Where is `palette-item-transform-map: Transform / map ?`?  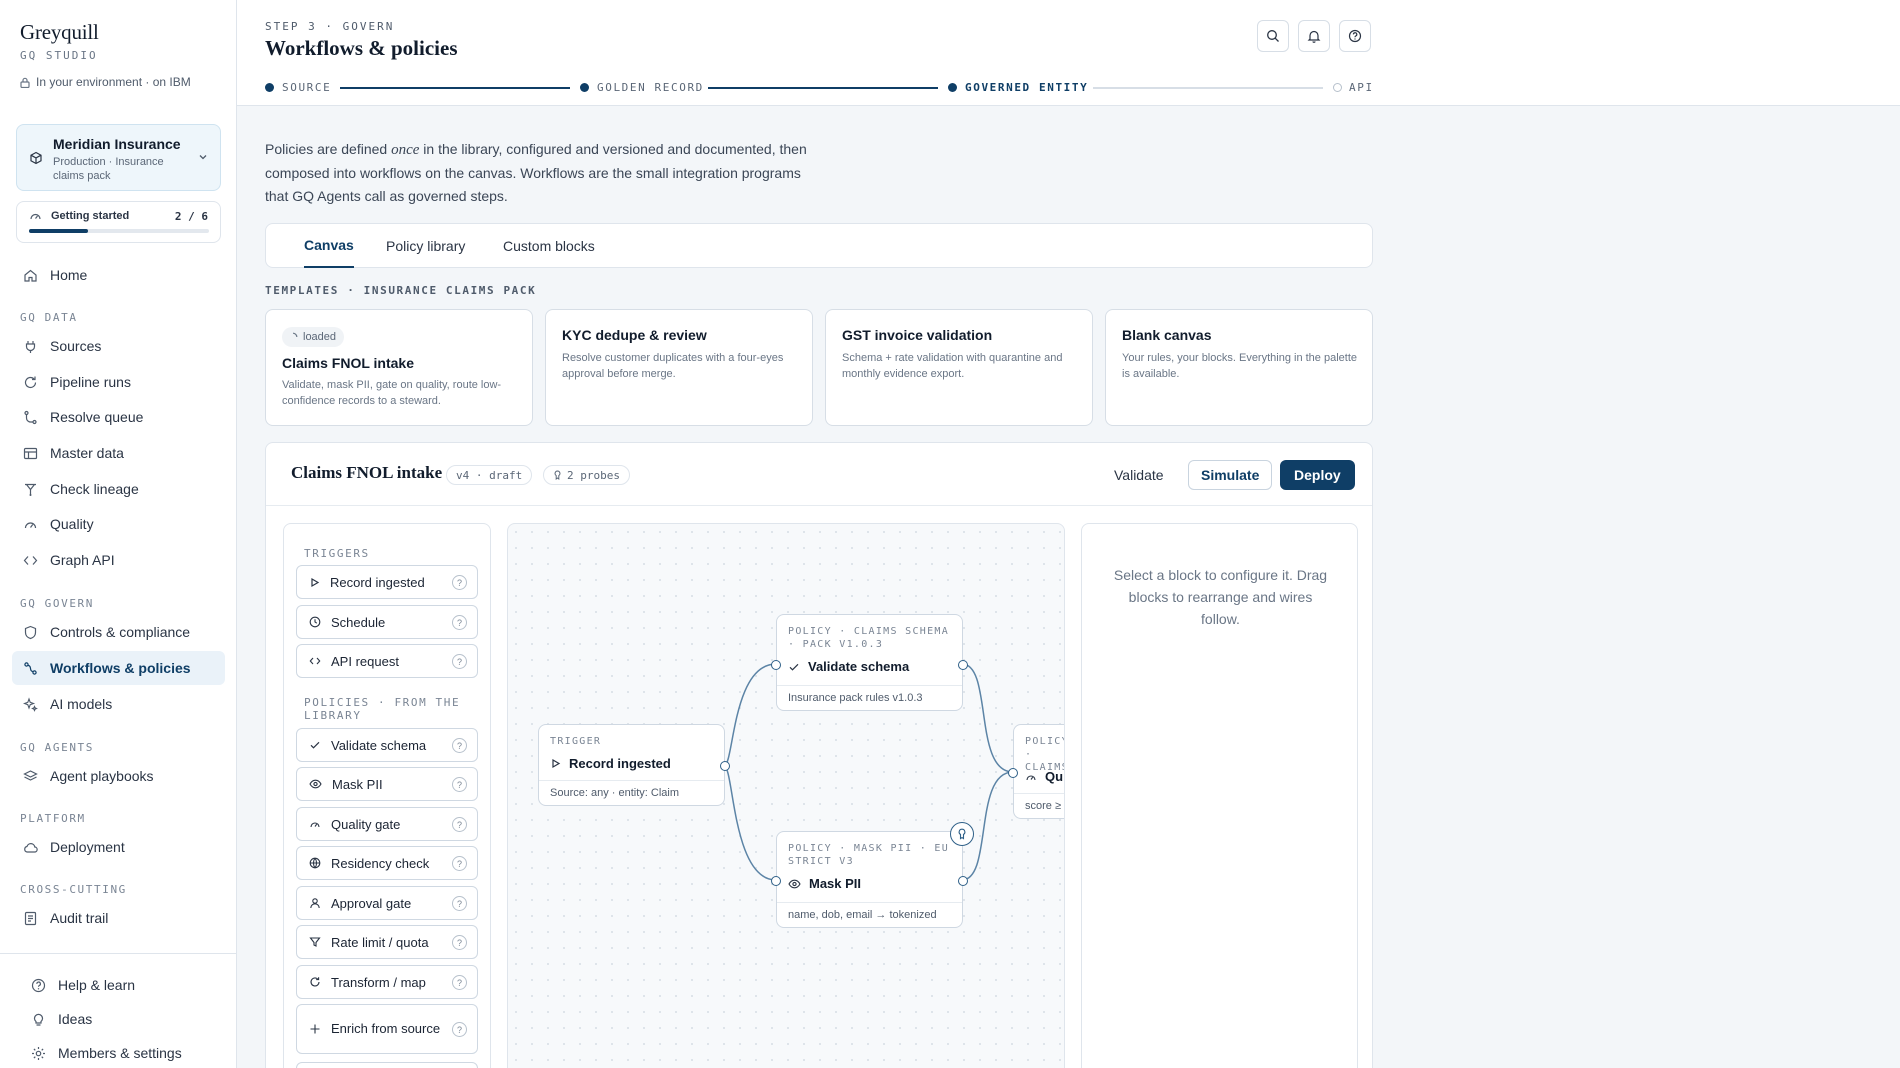 palette-item-transform-map: Transform / map ? is located at coordinates (387, 982).